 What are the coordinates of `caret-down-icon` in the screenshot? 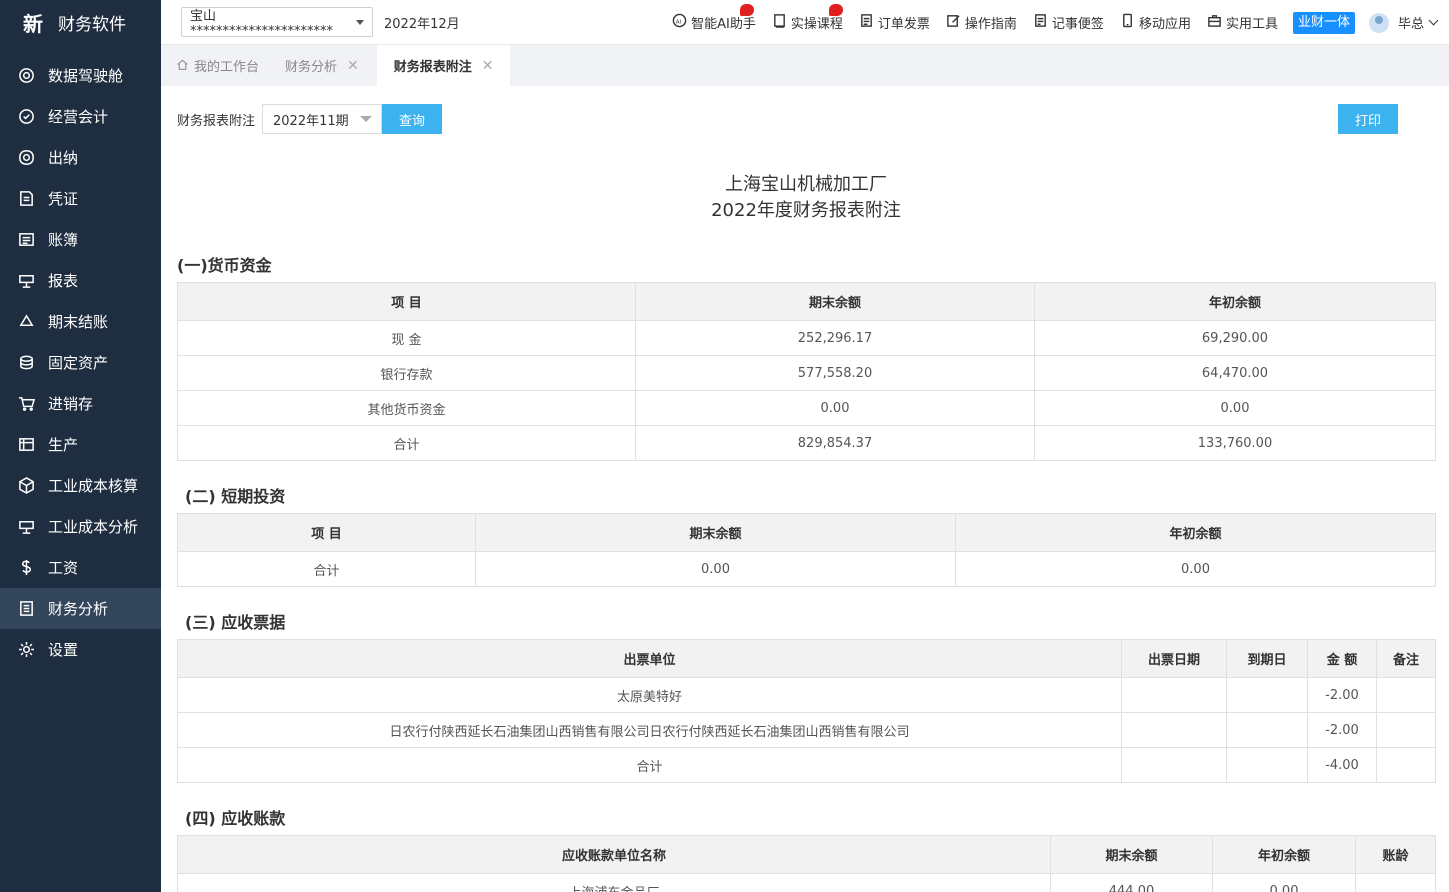 It's located at (360, 22).